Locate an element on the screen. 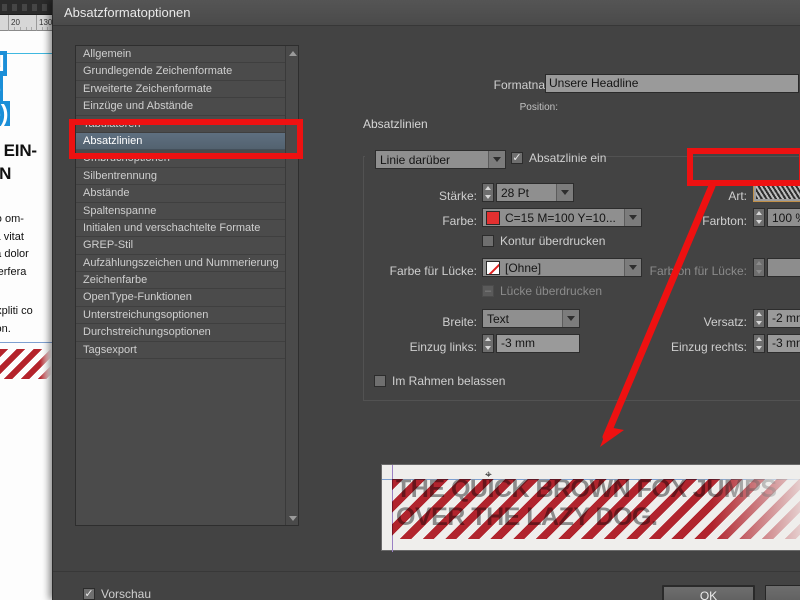 This screenshot has height=600, width=800. sidebar-item-2: Erweiterte Zeichenformate is located at coordinates (180, 90).